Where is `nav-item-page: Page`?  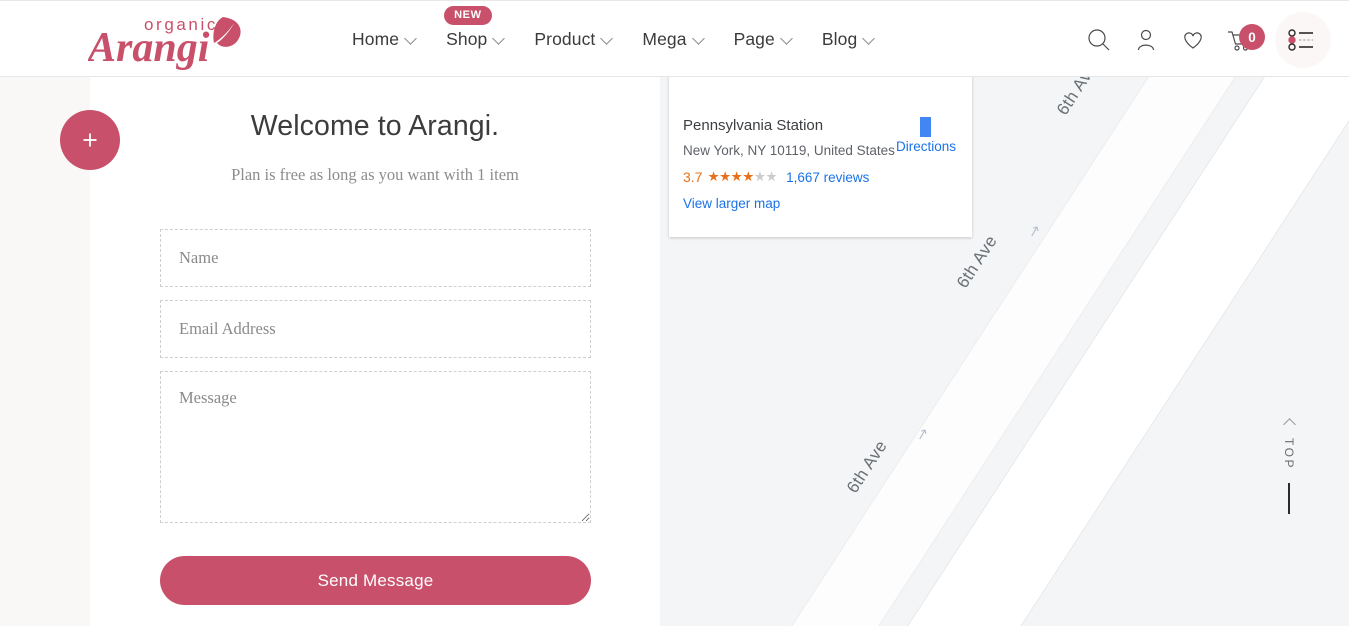 nav-item-page: Page is located at coordinates (778, 39).